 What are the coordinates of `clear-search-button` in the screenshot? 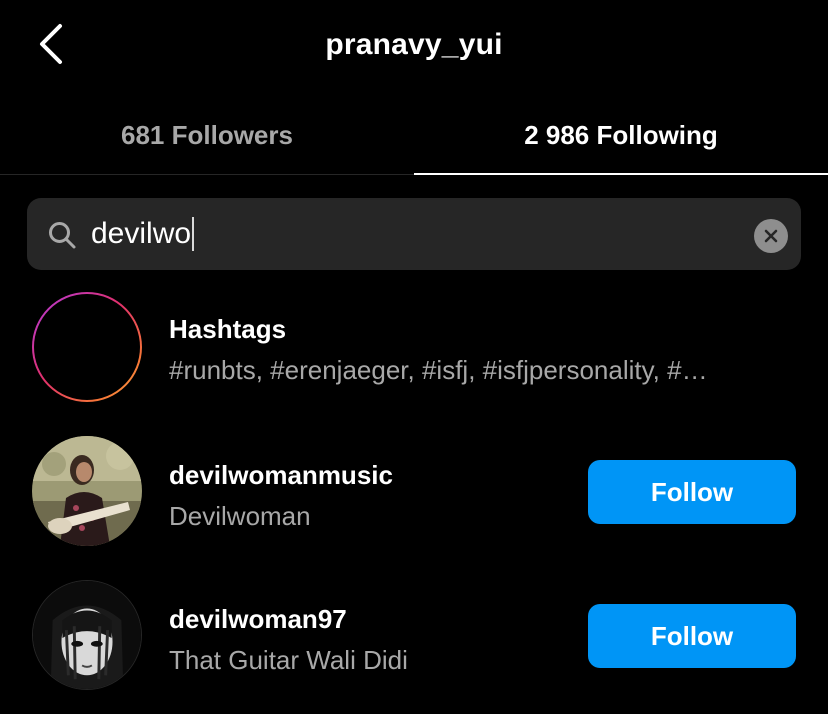 It's located at (771, 236).